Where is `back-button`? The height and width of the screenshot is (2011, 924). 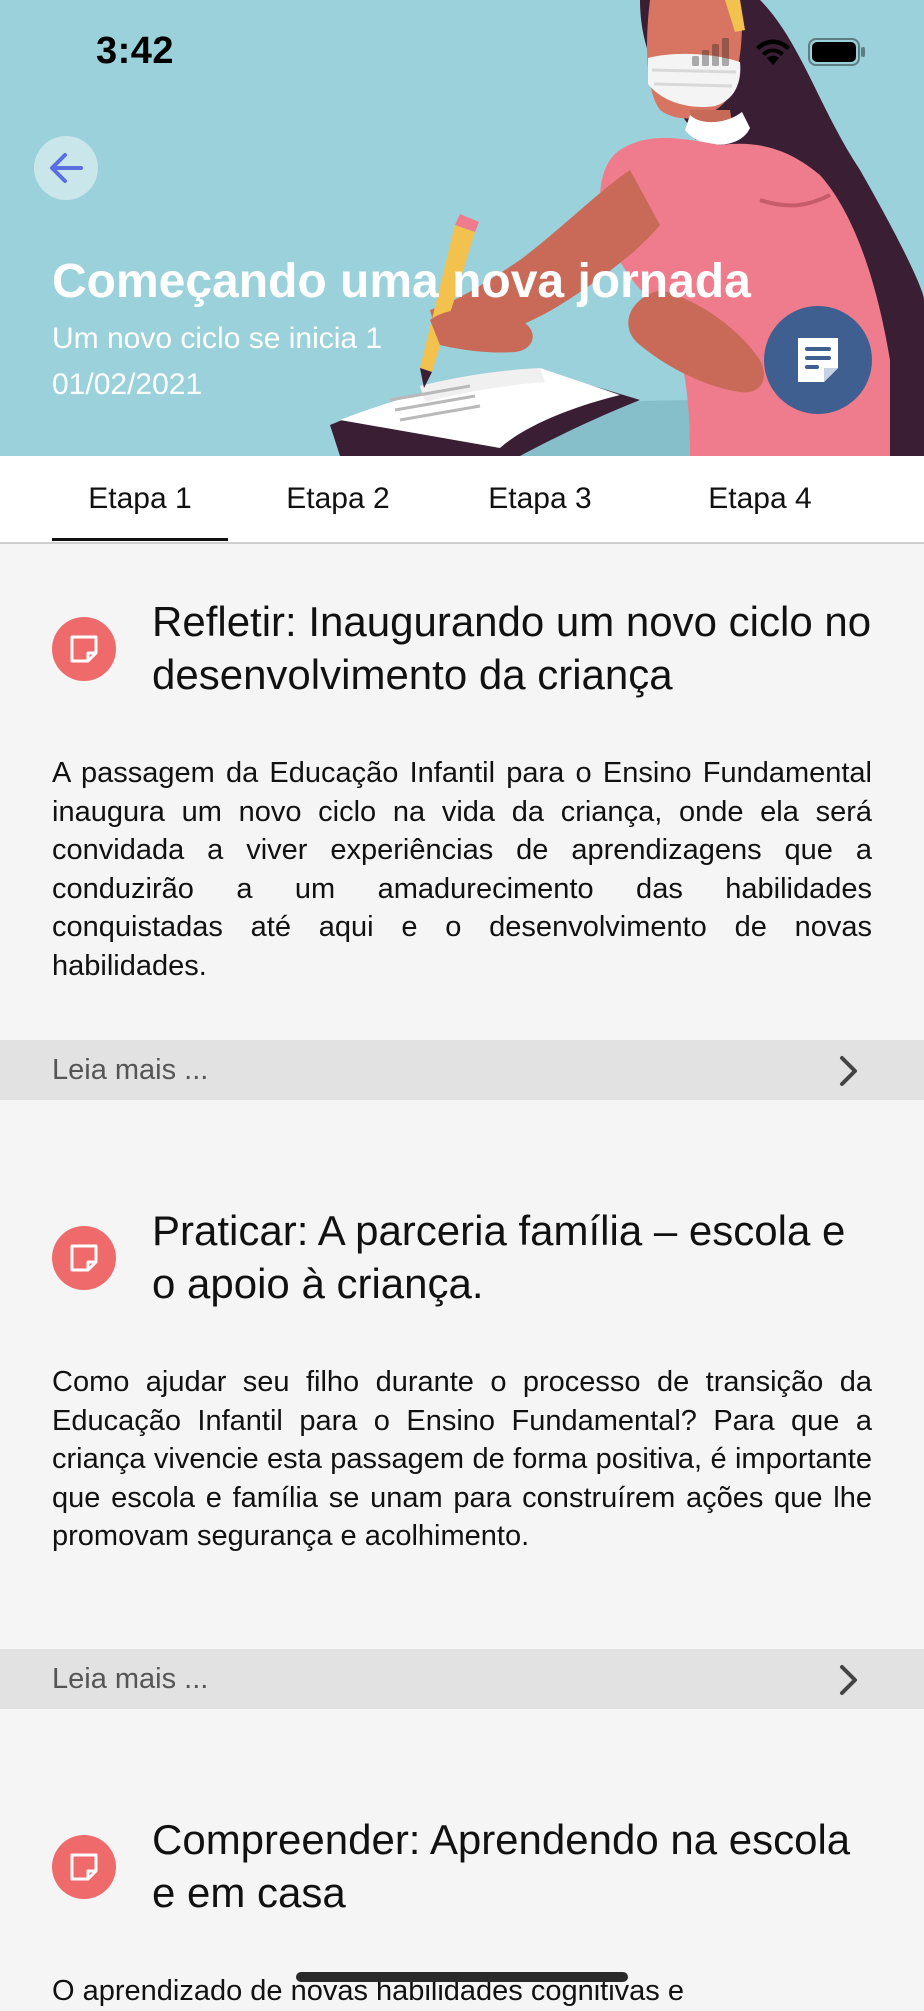 back-button is located at coordinates (66, 168).